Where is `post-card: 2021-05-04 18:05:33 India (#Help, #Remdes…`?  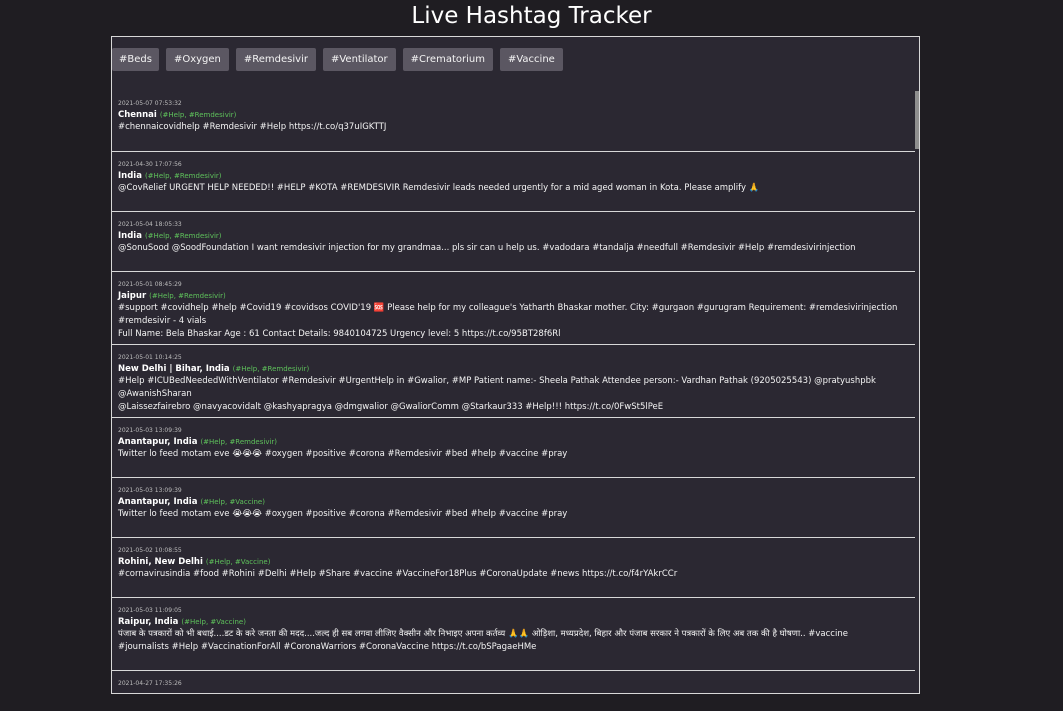
post-card: 2021-05-04 18:05:33 India (#Help, #Remdes… is located at coordinates (513, 241).